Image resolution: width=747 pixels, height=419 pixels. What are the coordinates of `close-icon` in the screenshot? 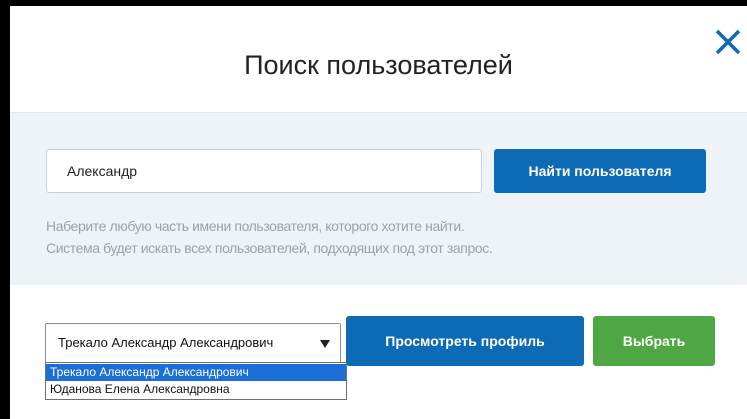 It's located at (727, 42).